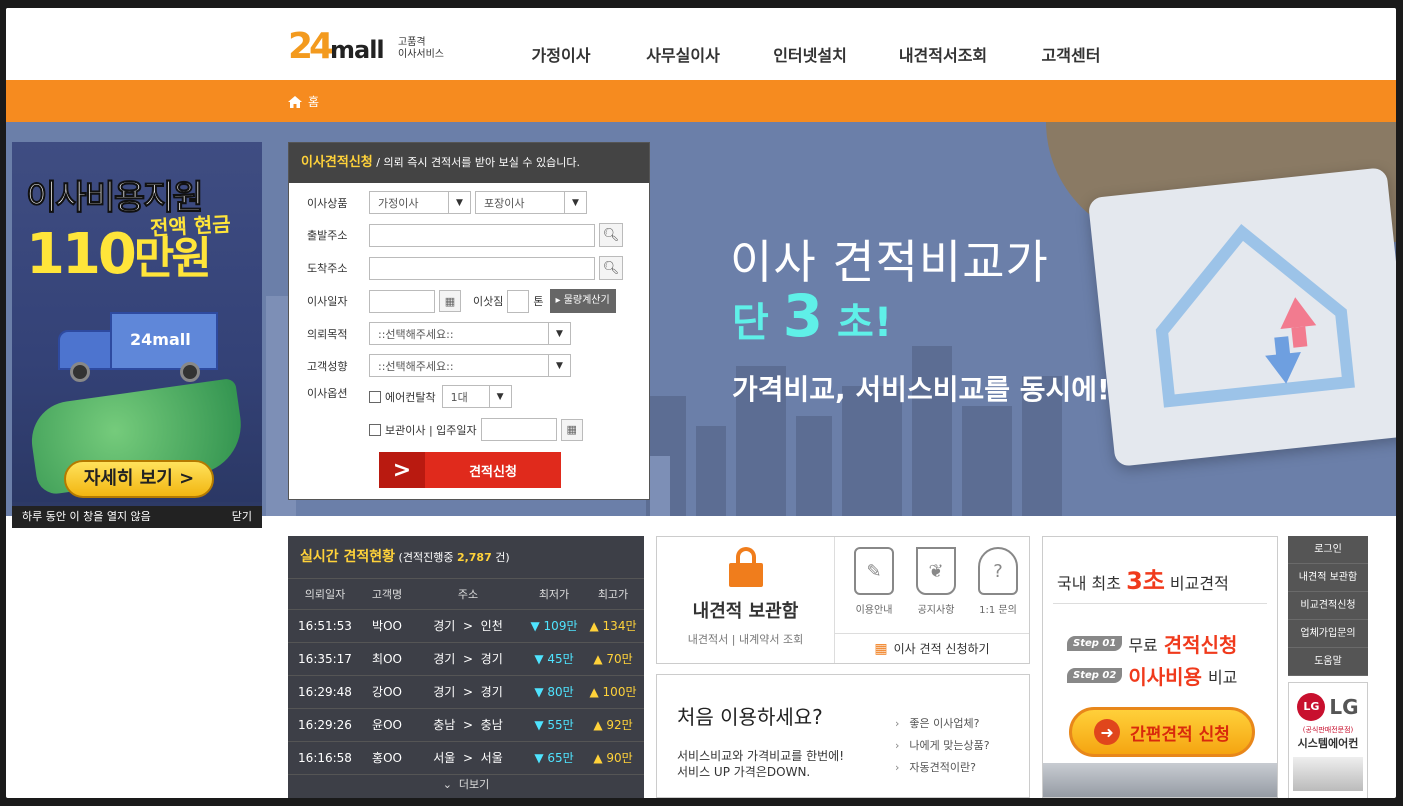  I want to click on breadcrumb-home: 홈, so click(303, 101).